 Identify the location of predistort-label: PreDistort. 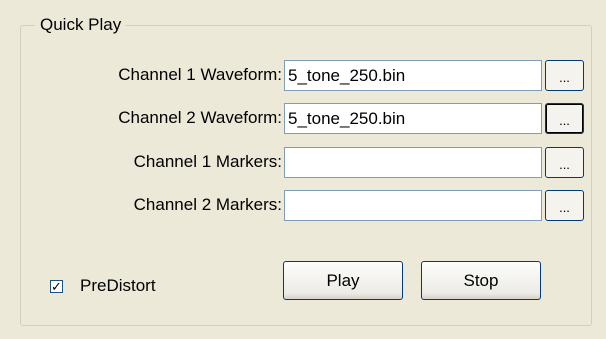
(118, 285).